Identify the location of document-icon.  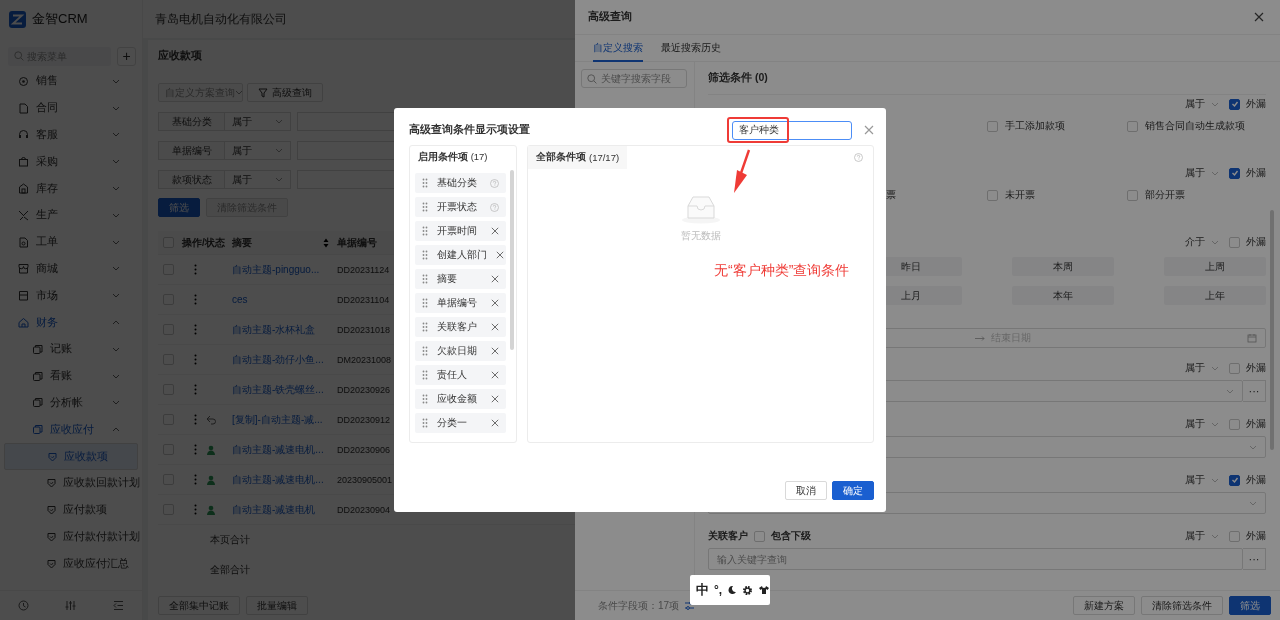
(23, 108).